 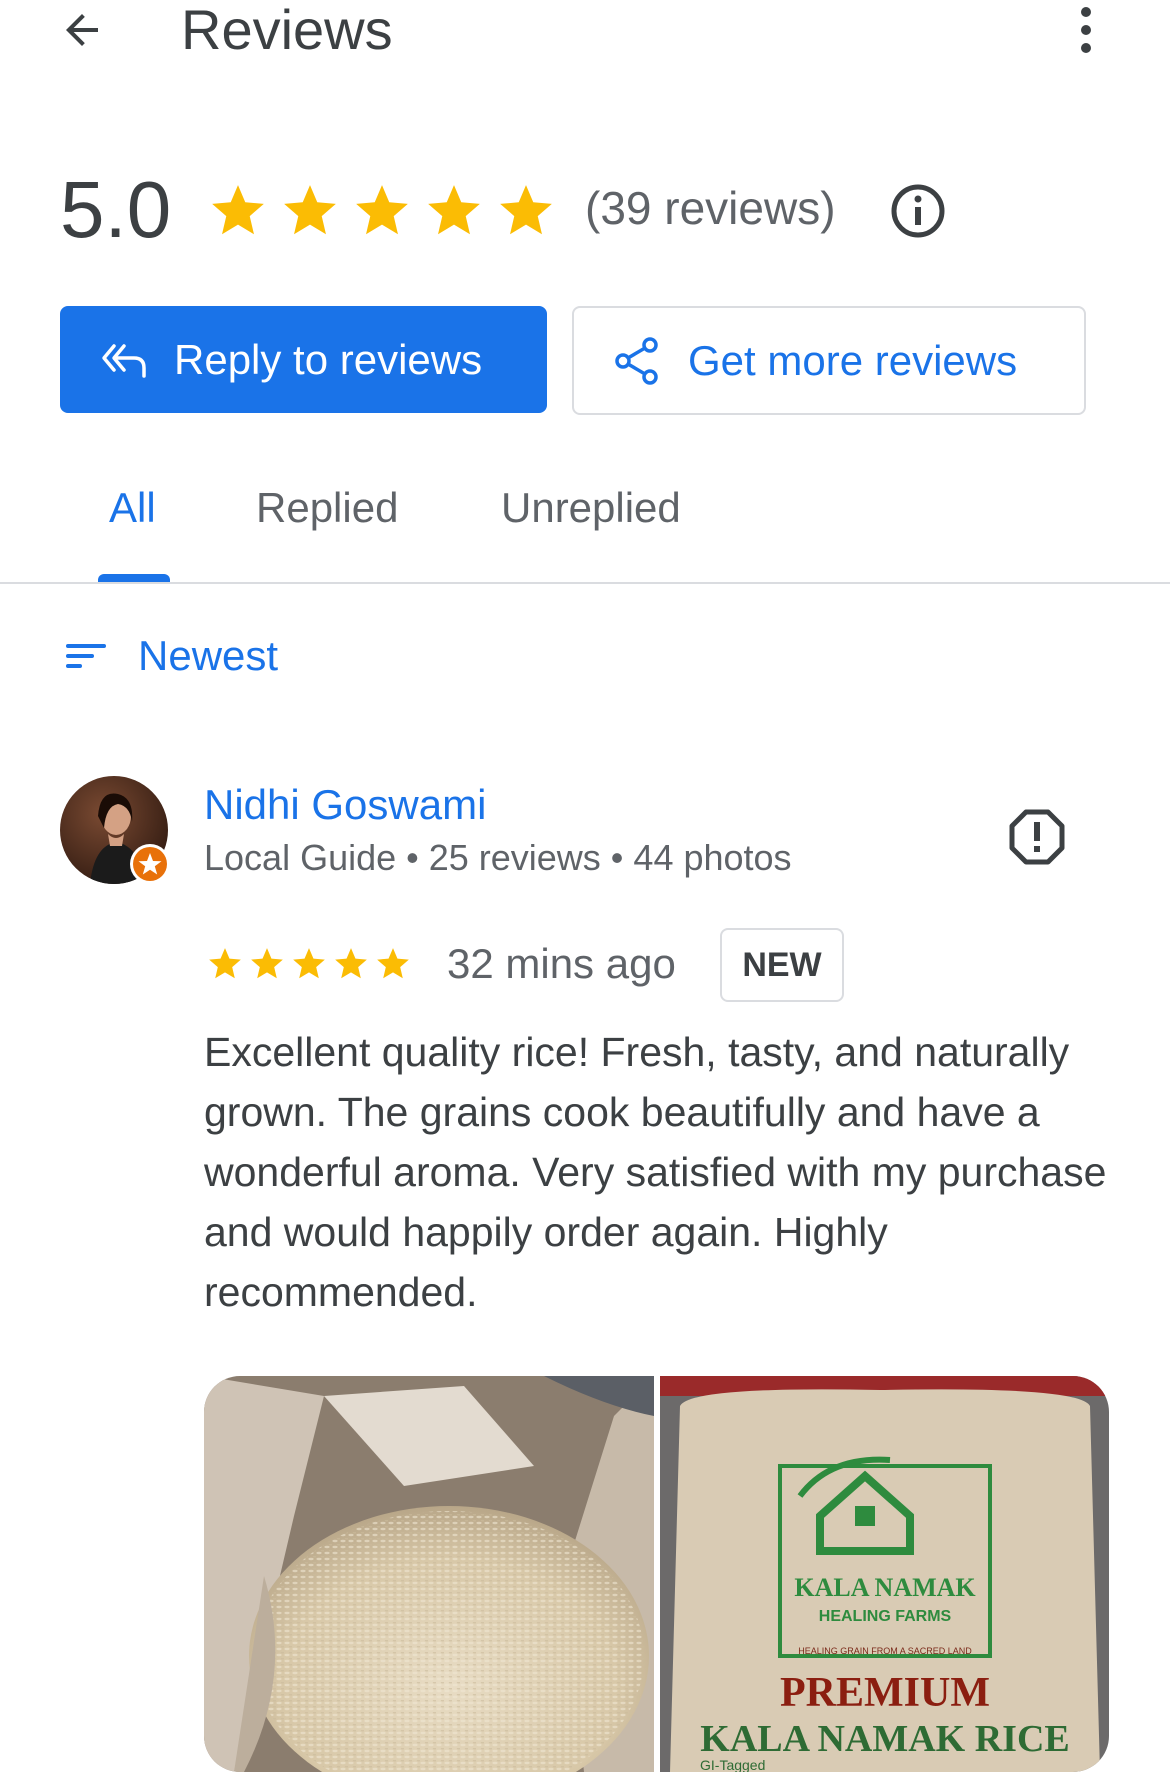 What do you see at coordinates (287, 30) in the screenshot?
I see `page-title: Reviews` at bounding box center [287, 30].